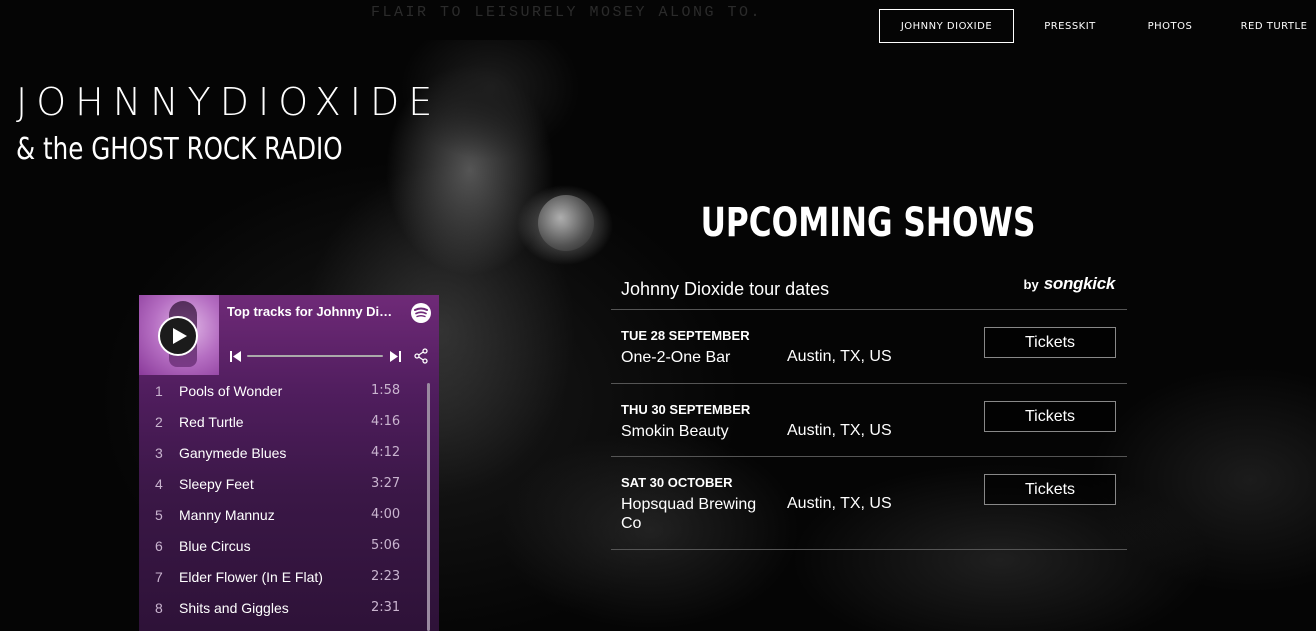 This screenshot has width=1316, height=631. What do you see at coordinates (289, 421) in the screenshot?
I see `track-row: 2 Red Turtle 4:16` at bounding box center [289, 421].